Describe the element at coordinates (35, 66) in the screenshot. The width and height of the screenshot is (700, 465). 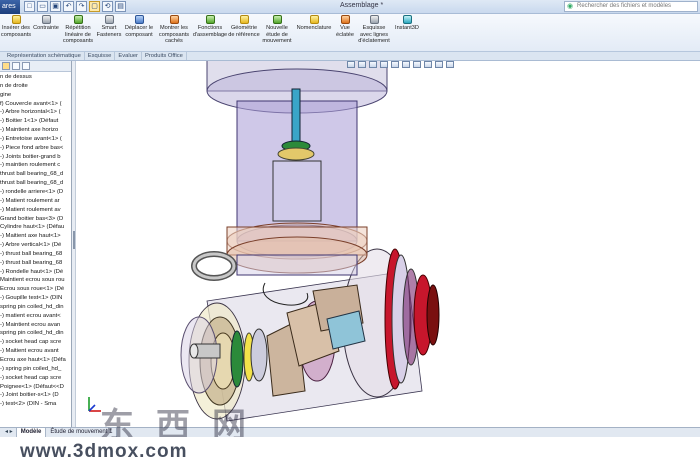
I see `tree-toolbar` at that location.